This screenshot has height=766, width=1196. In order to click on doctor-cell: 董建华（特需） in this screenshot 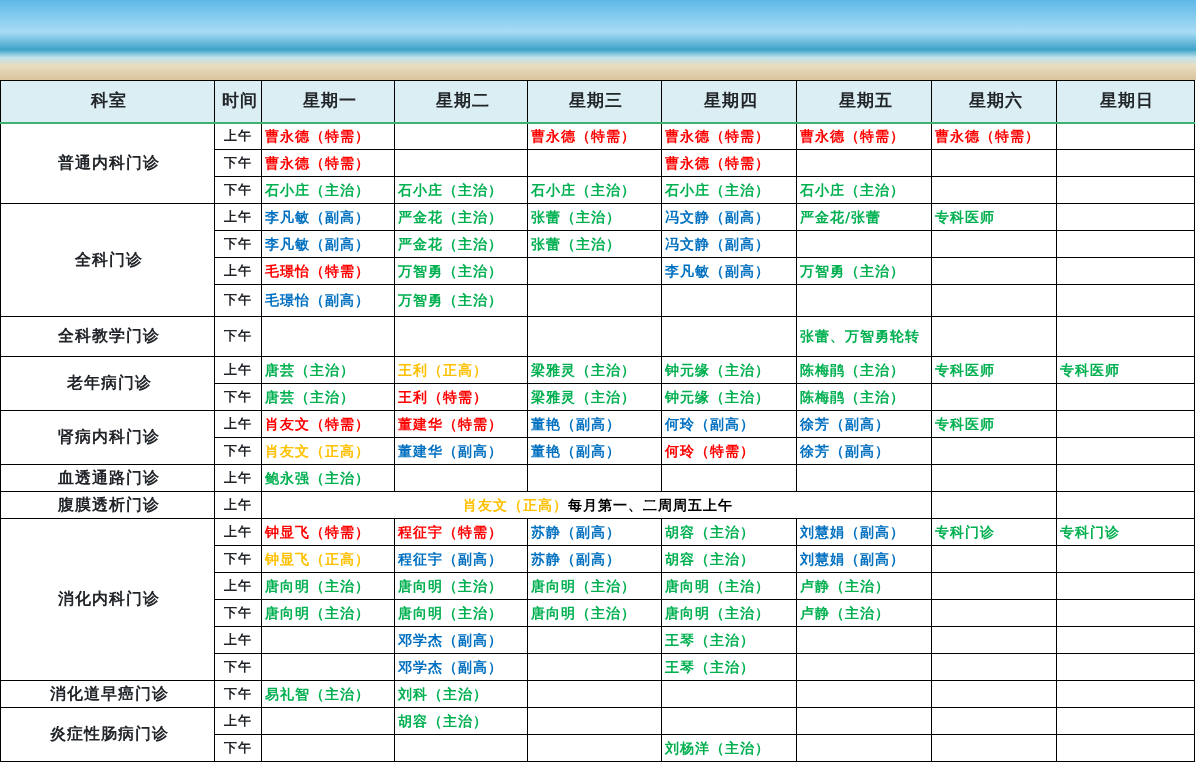, I will do `click(461, 424)`.